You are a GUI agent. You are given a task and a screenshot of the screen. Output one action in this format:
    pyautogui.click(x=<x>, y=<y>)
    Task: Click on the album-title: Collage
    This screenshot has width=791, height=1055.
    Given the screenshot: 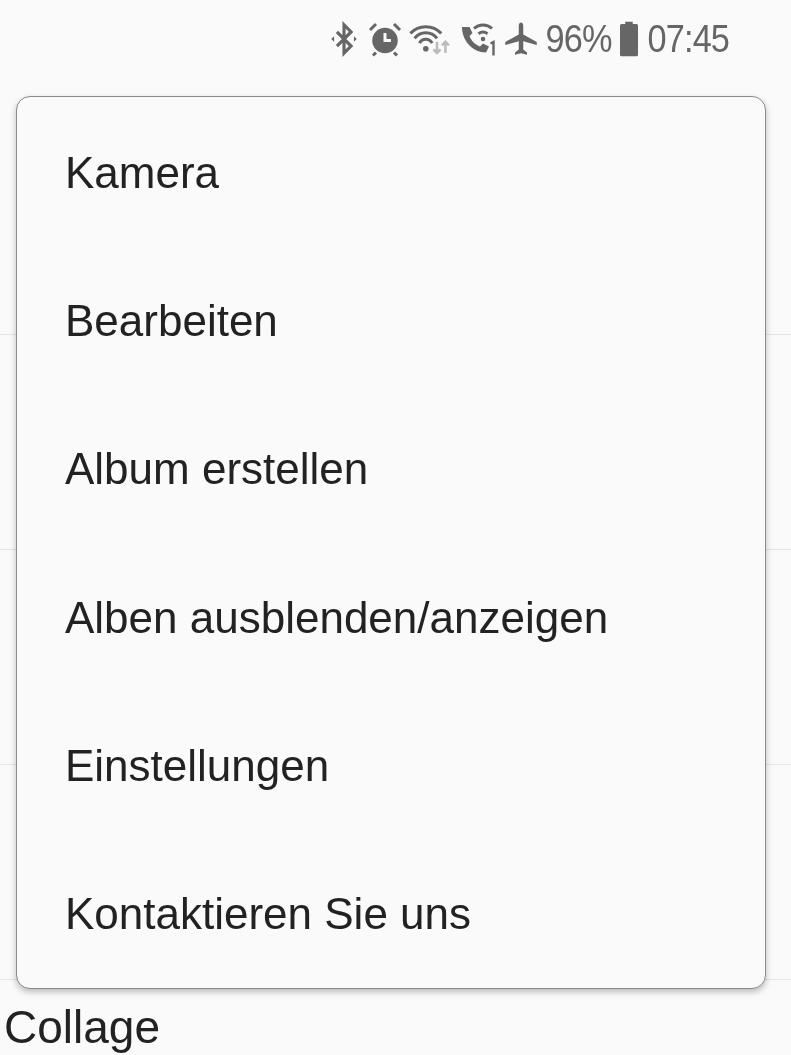 What is the action you would take?
    pyautogui.click(x=81, y=1027)
    